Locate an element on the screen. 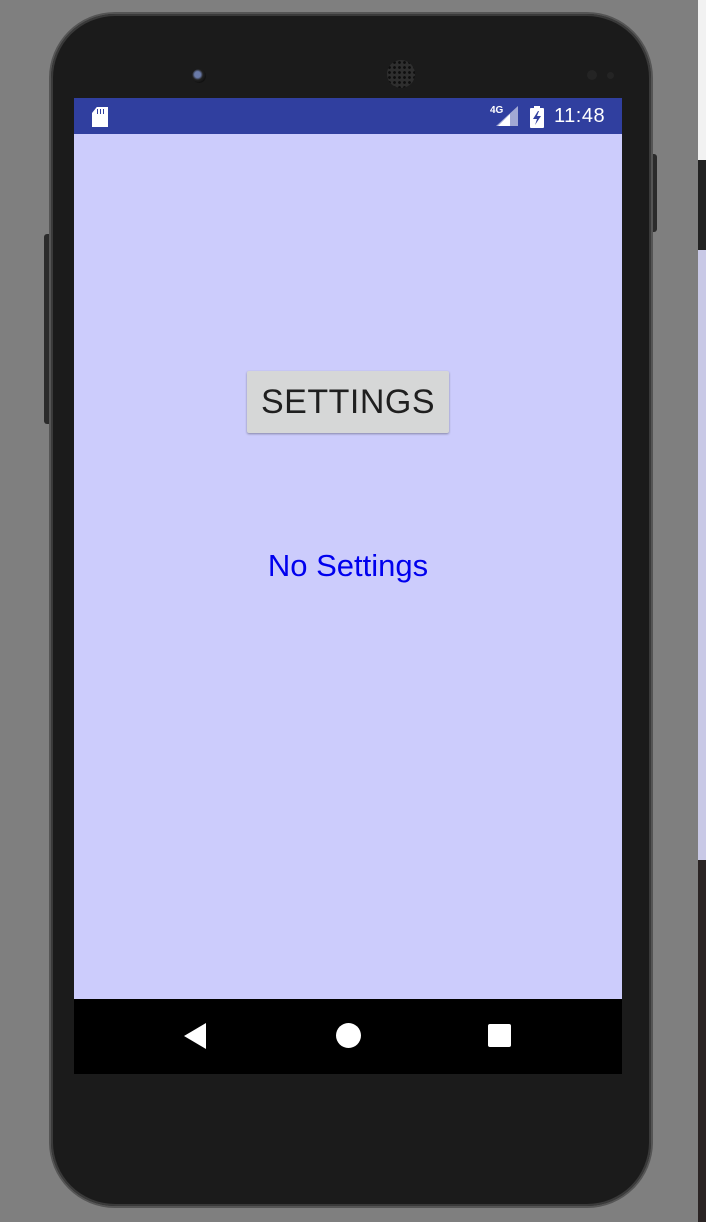 The image size is (706, 1222). background-app-edge is located at coordinates (702, 510).